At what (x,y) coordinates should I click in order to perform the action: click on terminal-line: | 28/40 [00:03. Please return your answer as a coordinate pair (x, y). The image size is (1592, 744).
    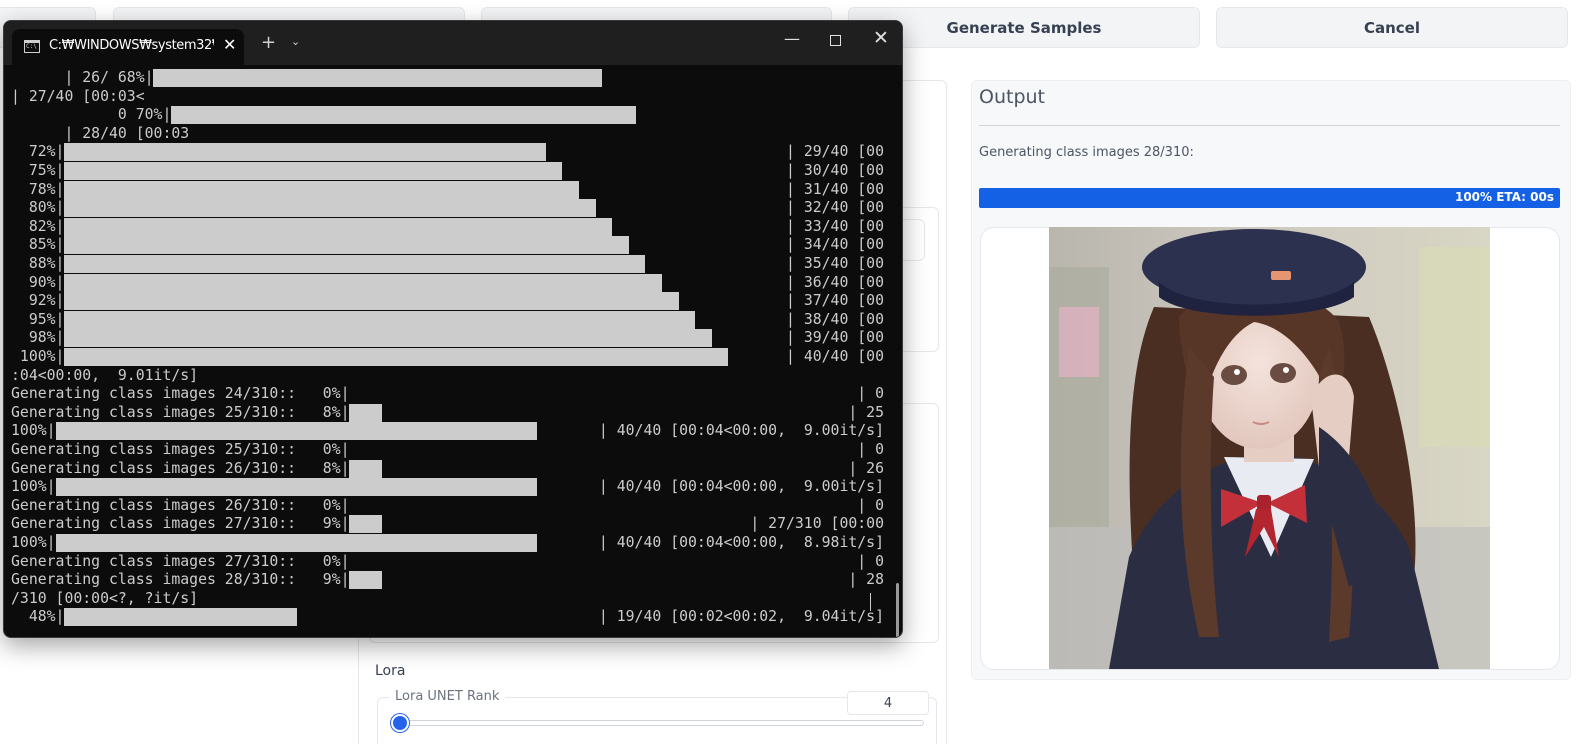
    Looking at the image, I should click on (100, 133).